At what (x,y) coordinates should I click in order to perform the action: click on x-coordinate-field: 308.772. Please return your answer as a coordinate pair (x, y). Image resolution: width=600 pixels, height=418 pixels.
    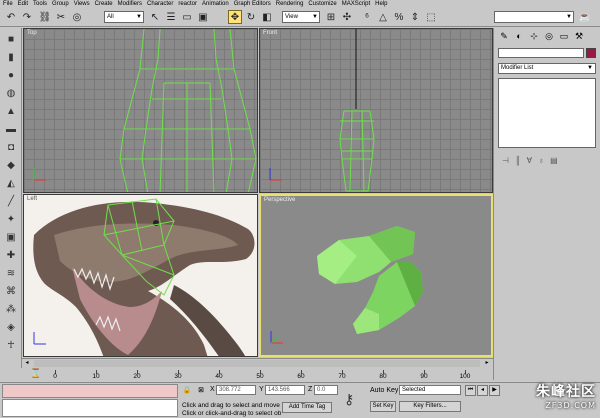
    Looking at the image, I should click on (236, 390).